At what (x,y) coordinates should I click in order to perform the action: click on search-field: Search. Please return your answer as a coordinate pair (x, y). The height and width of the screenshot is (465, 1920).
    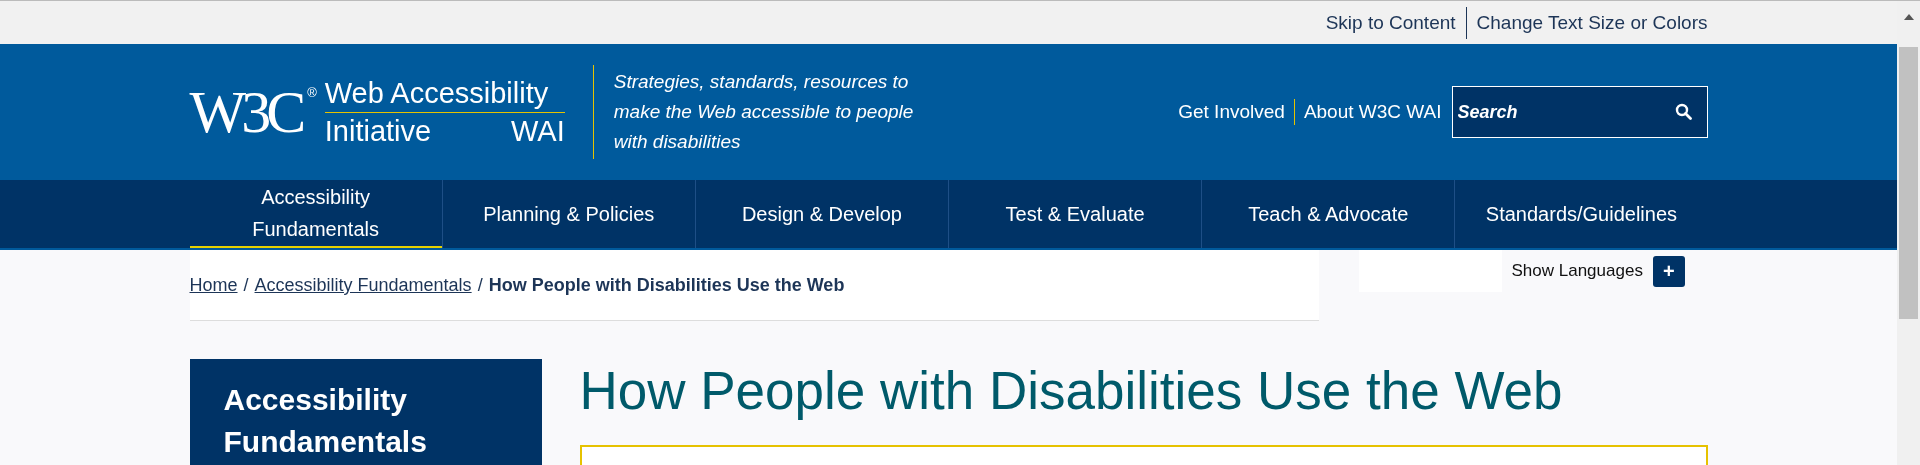
    Looking at the image, I should click on (1579, 112).